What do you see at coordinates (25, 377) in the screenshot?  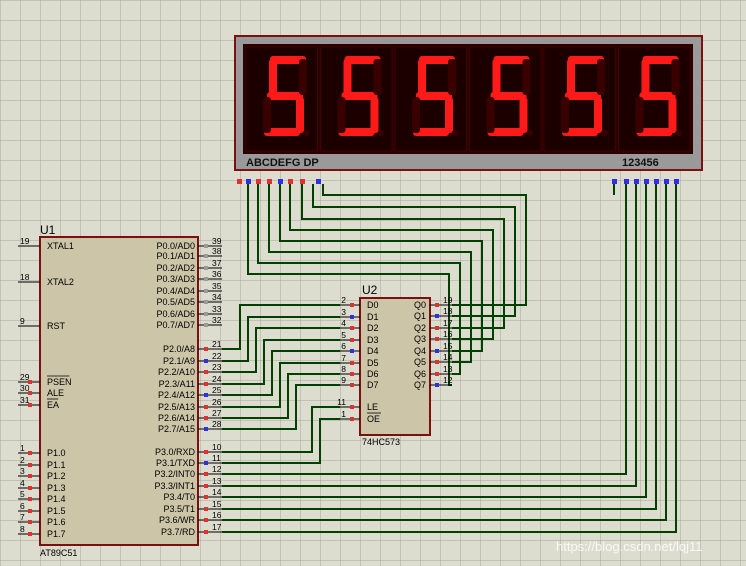 I see `u1-pin-number: 29` at bounding box center [25, 377].